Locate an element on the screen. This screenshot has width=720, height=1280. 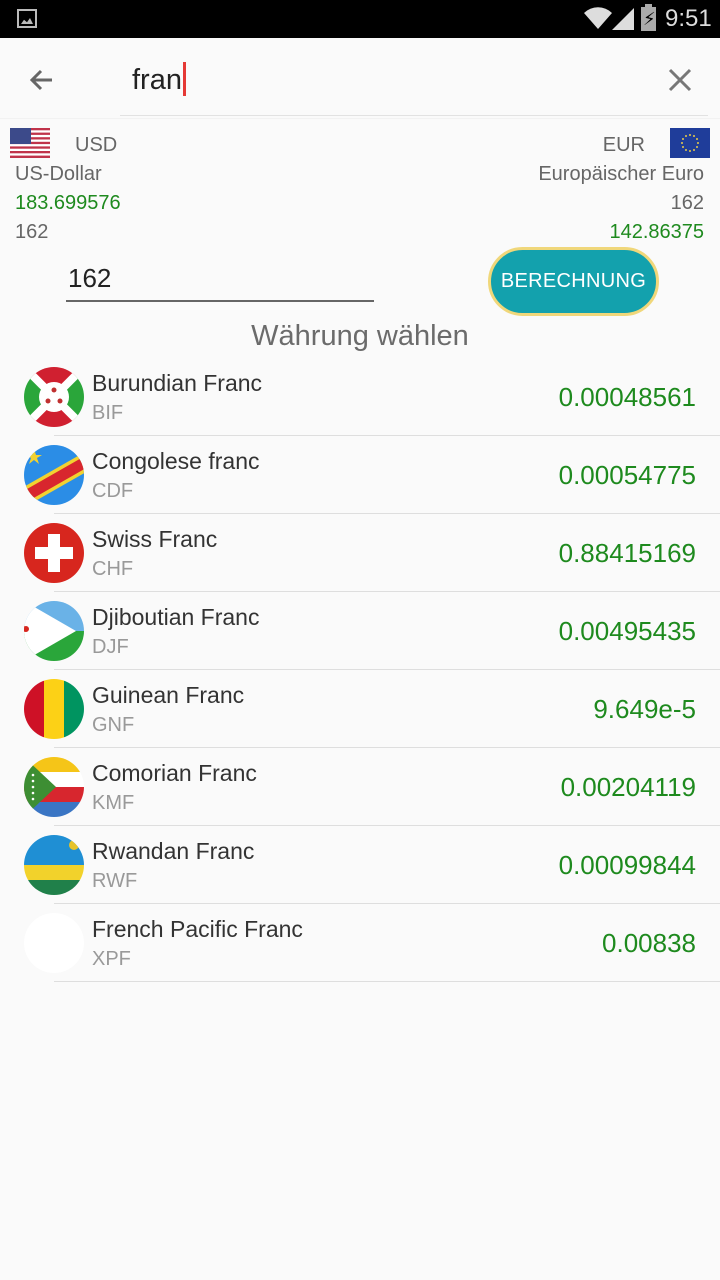
currency-rate: 0.88415169 is located at coordinates (627, 553).